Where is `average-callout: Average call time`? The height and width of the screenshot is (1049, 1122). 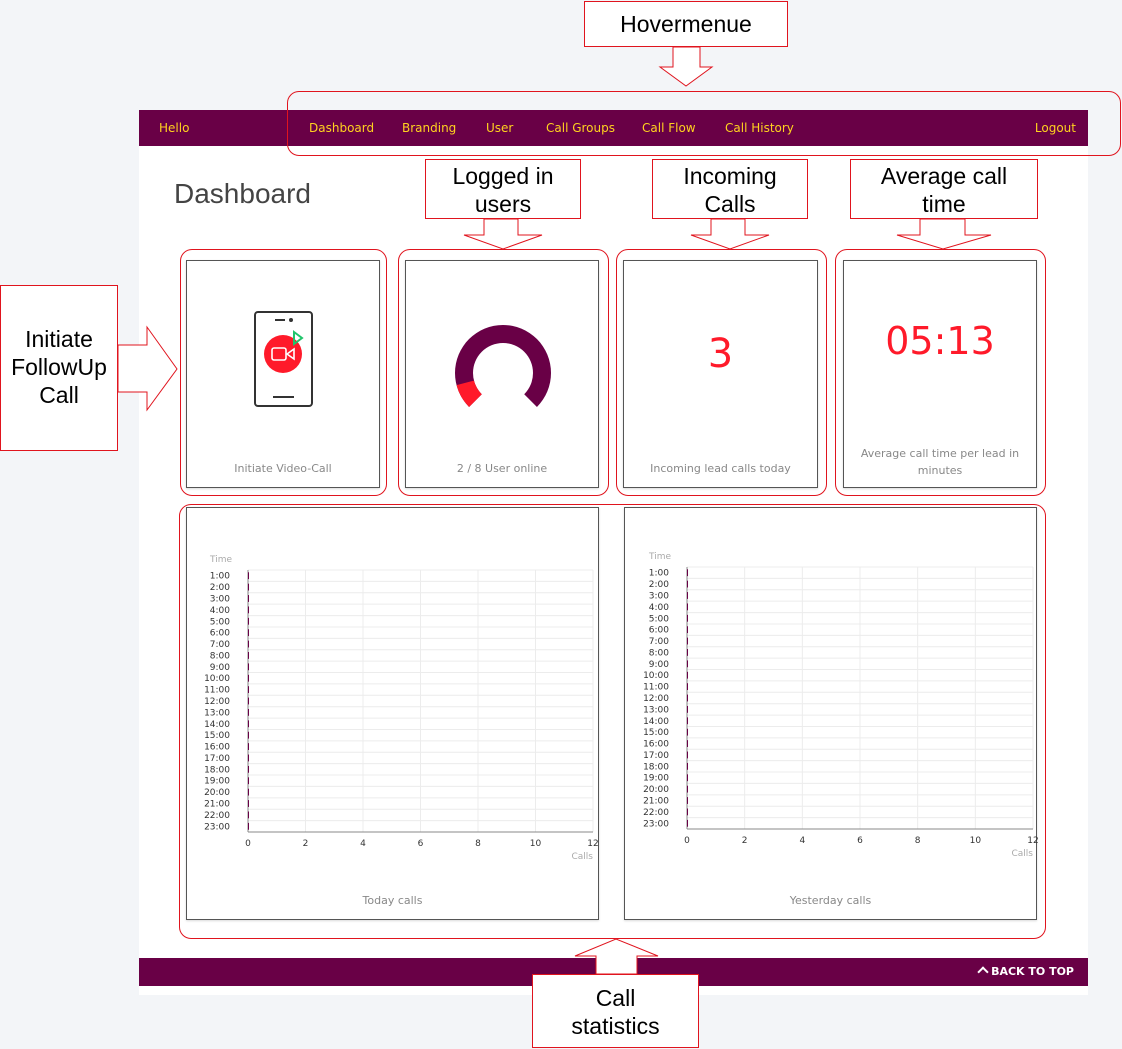 average-callout: Average call time is located at coordinates (944, 189).